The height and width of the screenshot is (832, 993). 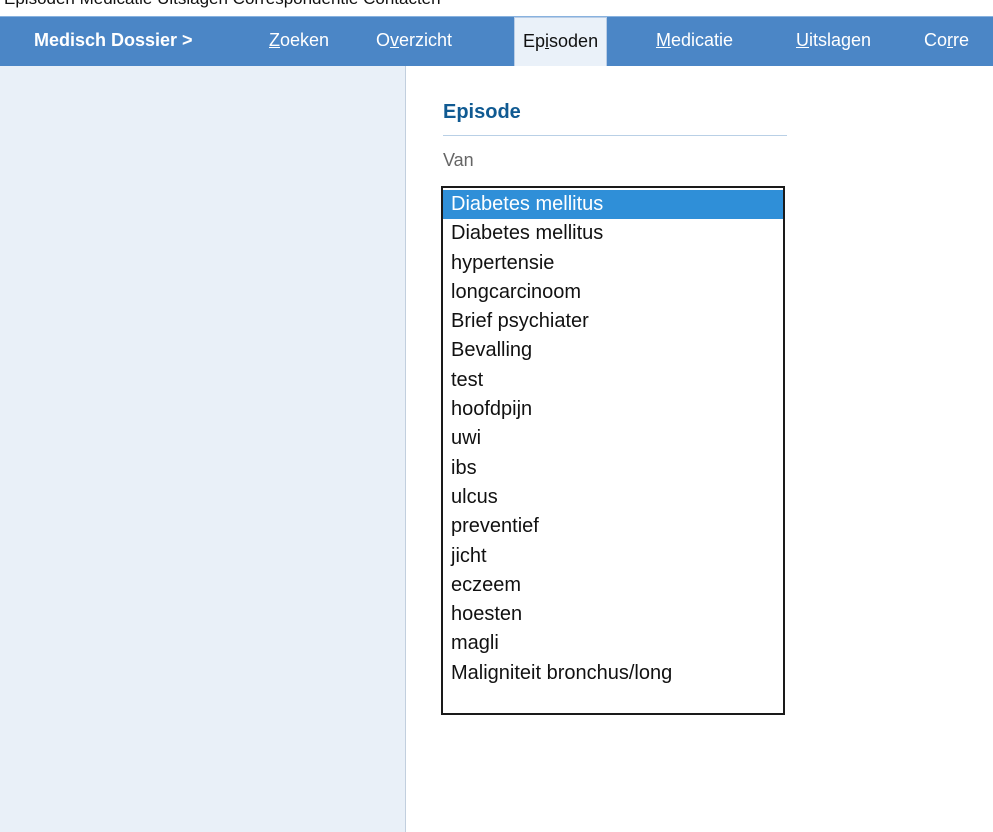 I want to click on episode-section-title: Episode, so click(x=482, y=112).